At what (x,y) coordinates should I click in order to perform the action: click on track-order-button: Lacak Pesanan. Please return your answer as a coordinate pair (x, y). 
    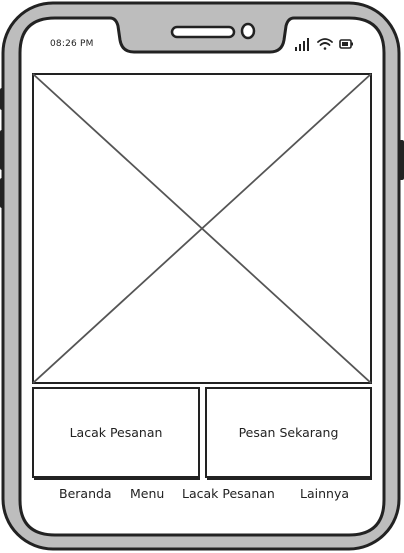
    Looking at the image, I should click on (116, 432).